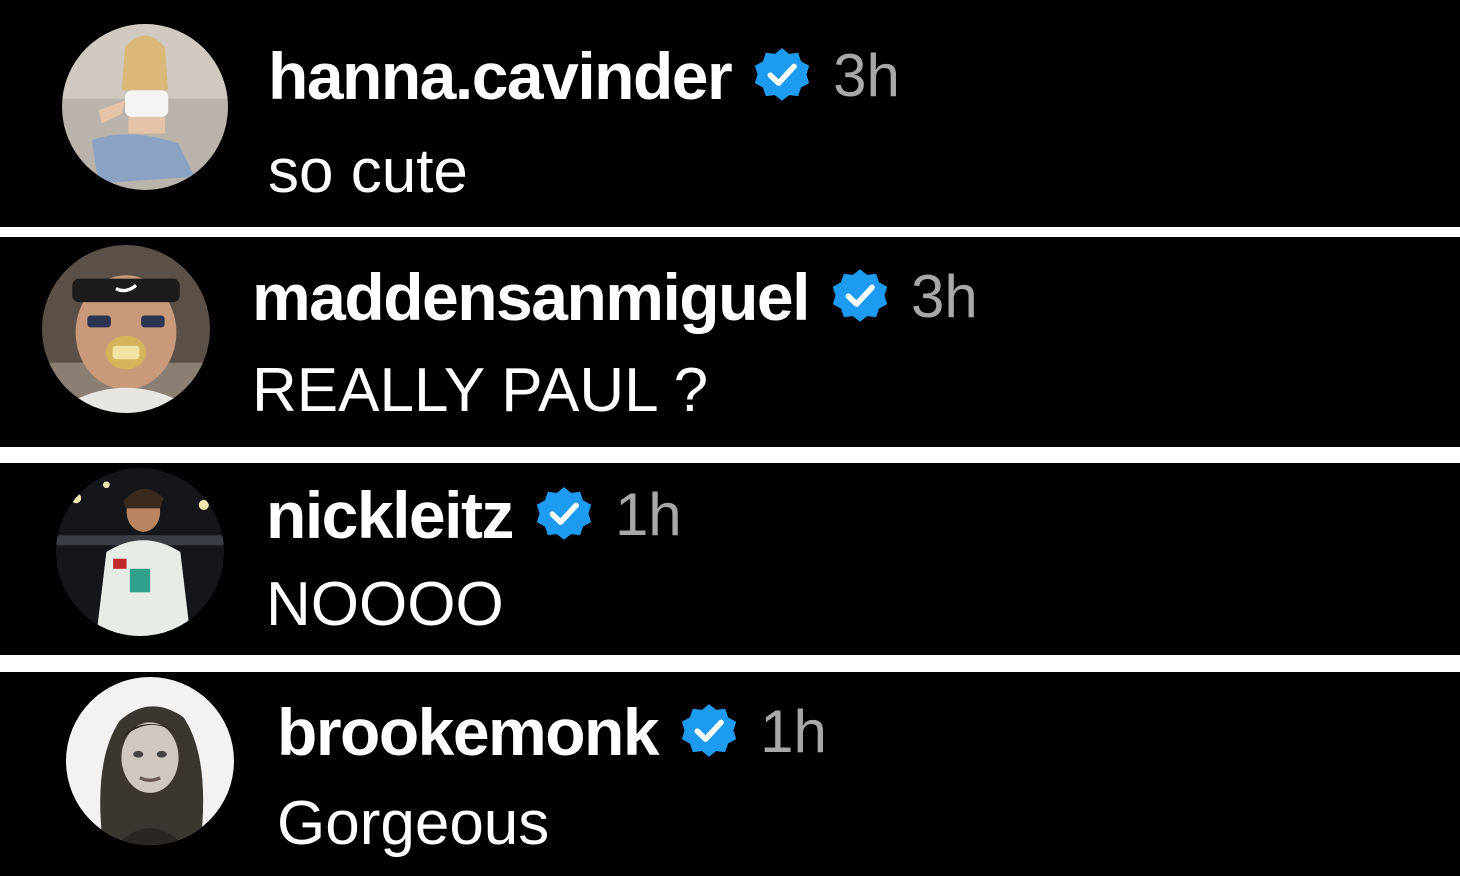 This screenshot has height=876, width=1460. I want to click on username: nickleitz, so click(390, 515).